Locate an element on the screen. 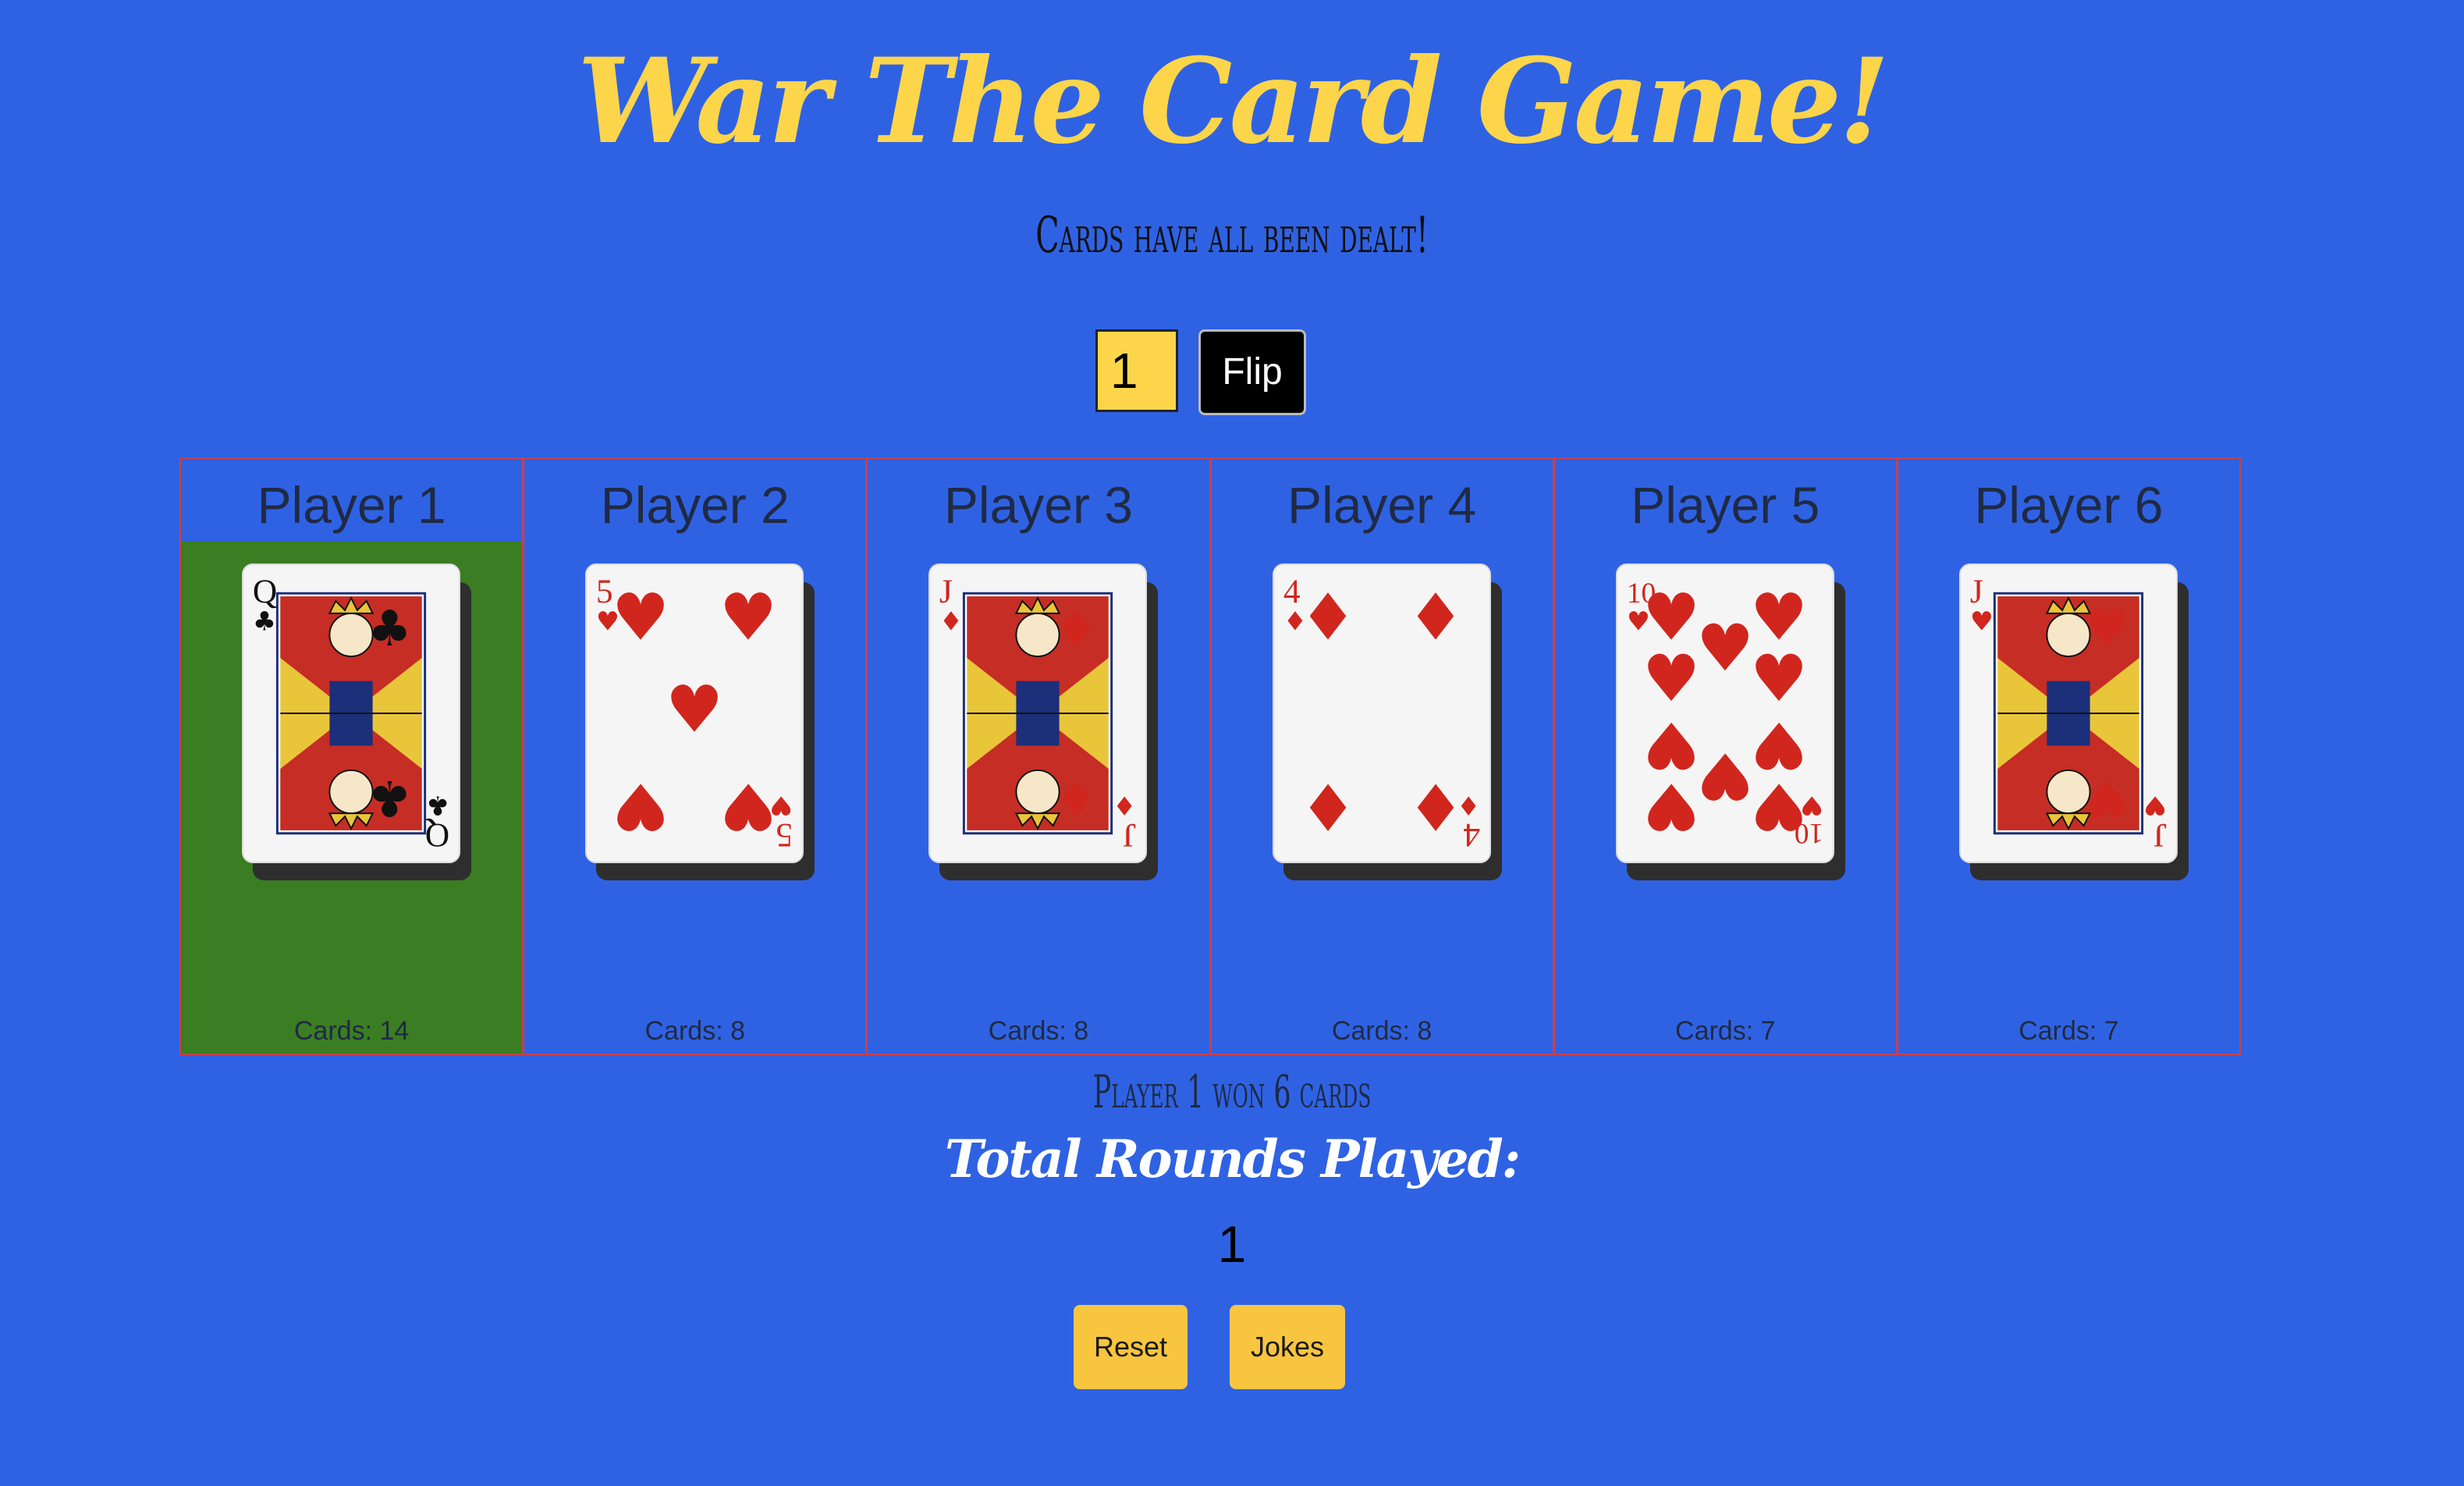 Image resolution: width=2464 pixels, height=1486 pixels. playing-card: Q ♣ Q ♣ ♣ ♣ is located at coordinates (351, 713).